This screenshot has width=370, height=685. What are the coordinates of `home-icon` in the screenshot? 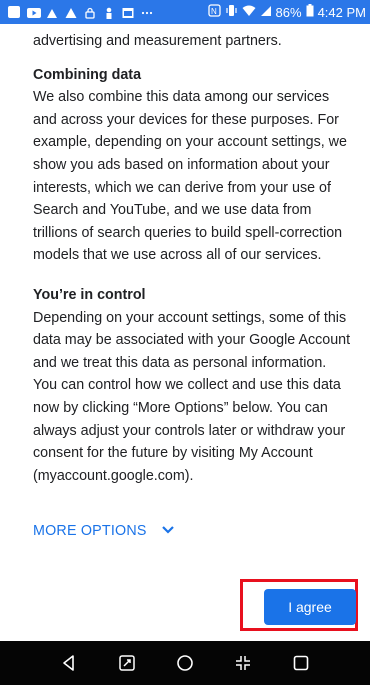 It's located at (185, 663).